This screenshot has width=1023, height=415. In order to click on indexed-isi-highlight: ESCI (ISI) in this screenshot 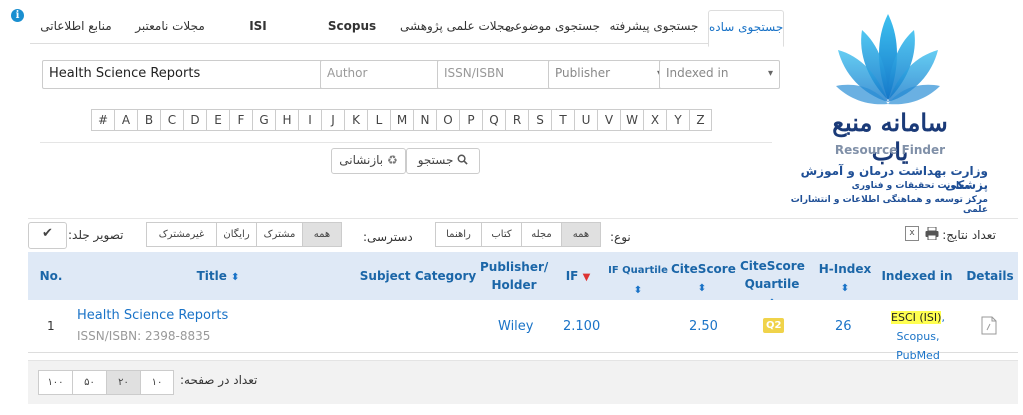, I will do `click(916, 317)`.